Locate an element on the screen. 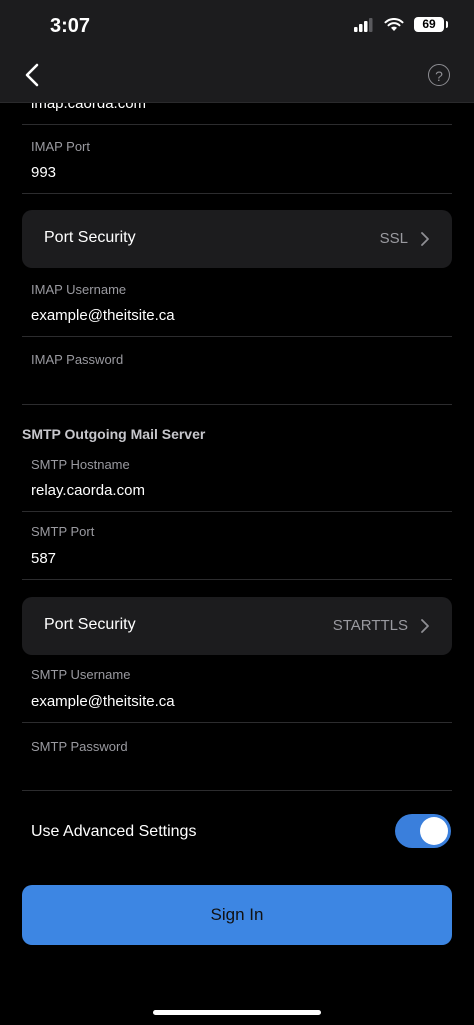  smtp-section-title: SMTP Outgoing Mail Server is located at coordinates (114, 434).